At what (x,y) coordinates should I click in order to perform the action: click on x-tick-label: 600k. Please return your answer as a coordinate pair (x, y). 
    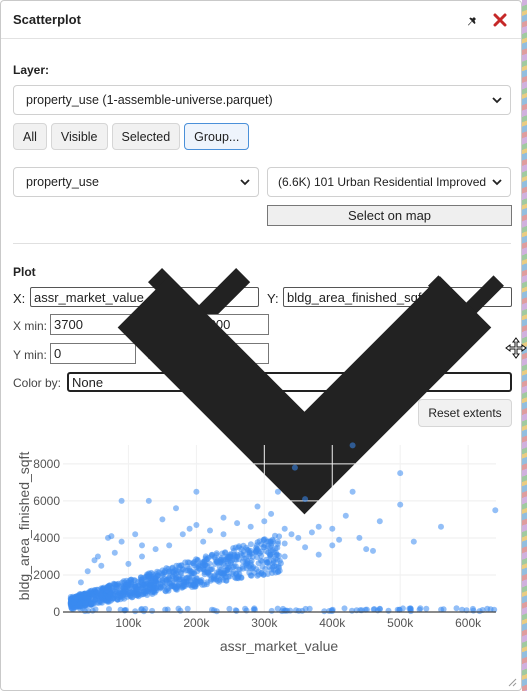
    Looking at the image, I should click on (468, 623).